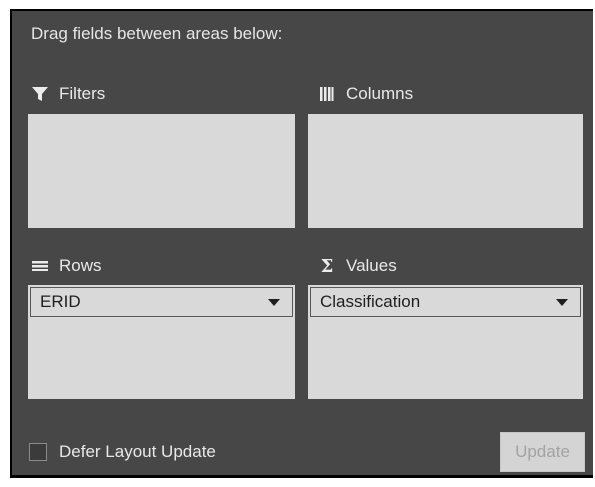 The height and width of the screenshot is (487, 595). I want to click on rows-field-erid: ERID, so click(161, 302).